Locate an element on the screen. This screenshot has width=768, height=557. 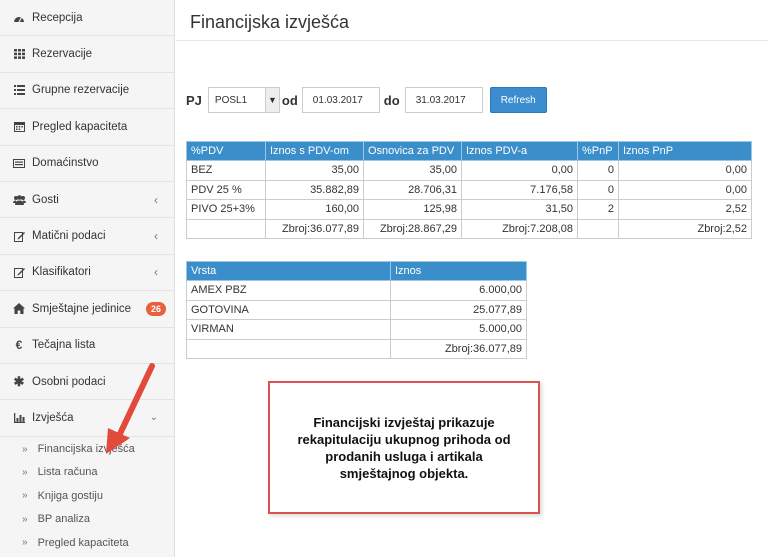
list-icon is located at coordinates (19, 90).